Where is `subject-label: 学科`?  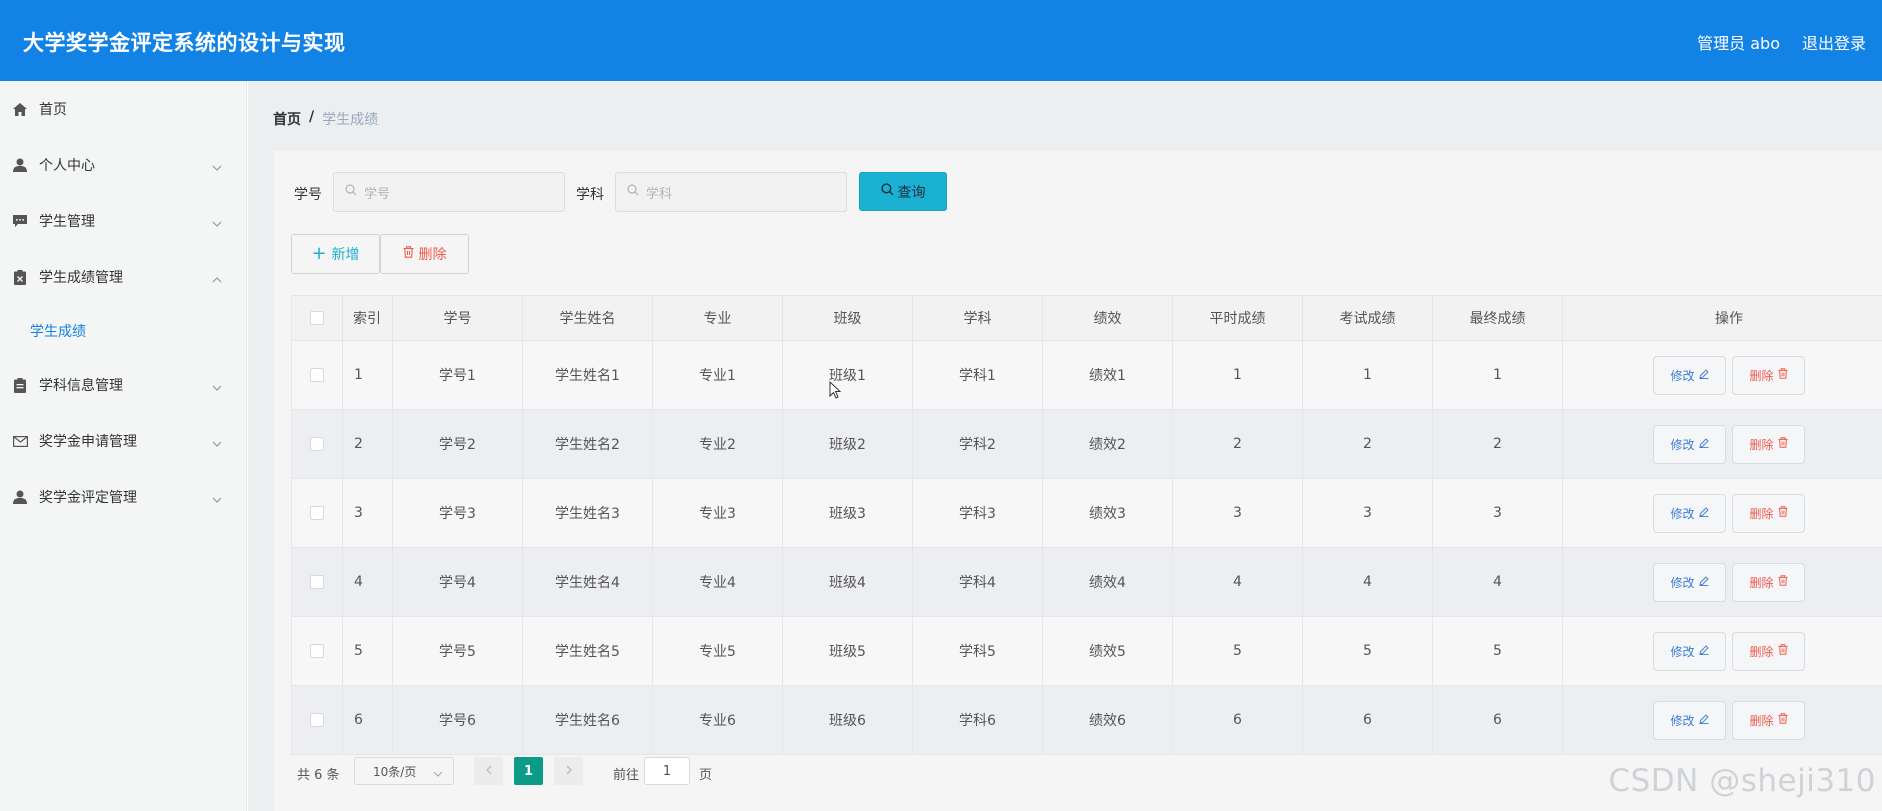
subject-label: 学科 is located at coordinates (590, 195).